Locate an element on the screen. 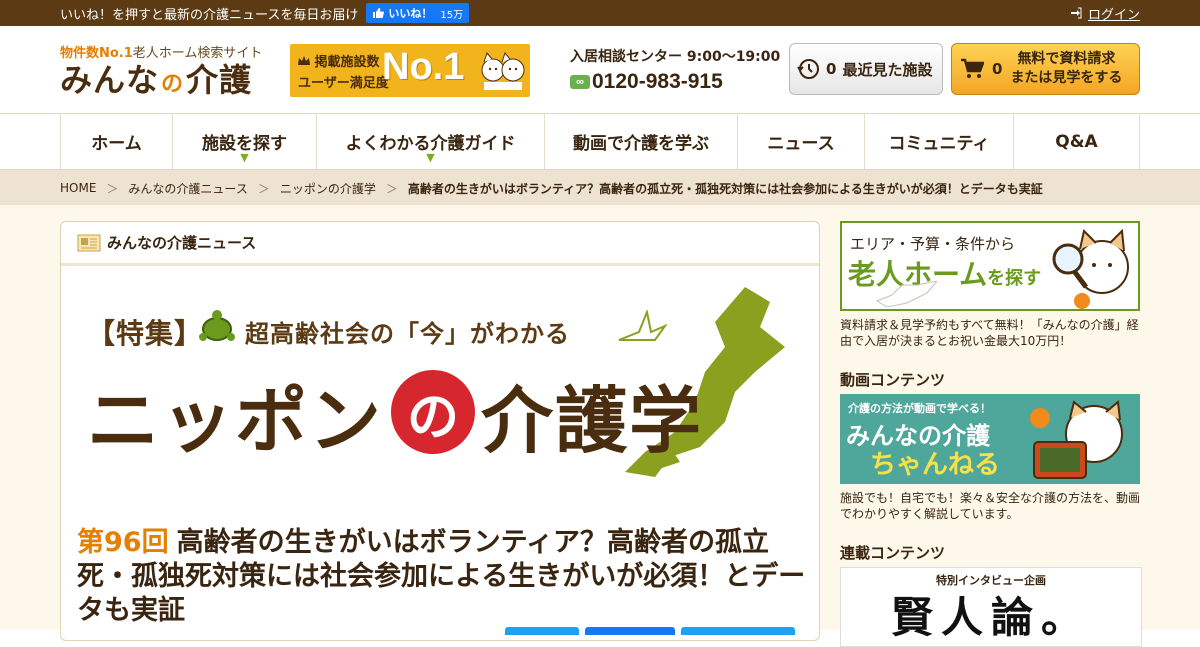 Image resolution: width=1200 pixels, height=647 pixels. contact-tel: ∞ 0120-983-915 is located at coordinates (675, 82).